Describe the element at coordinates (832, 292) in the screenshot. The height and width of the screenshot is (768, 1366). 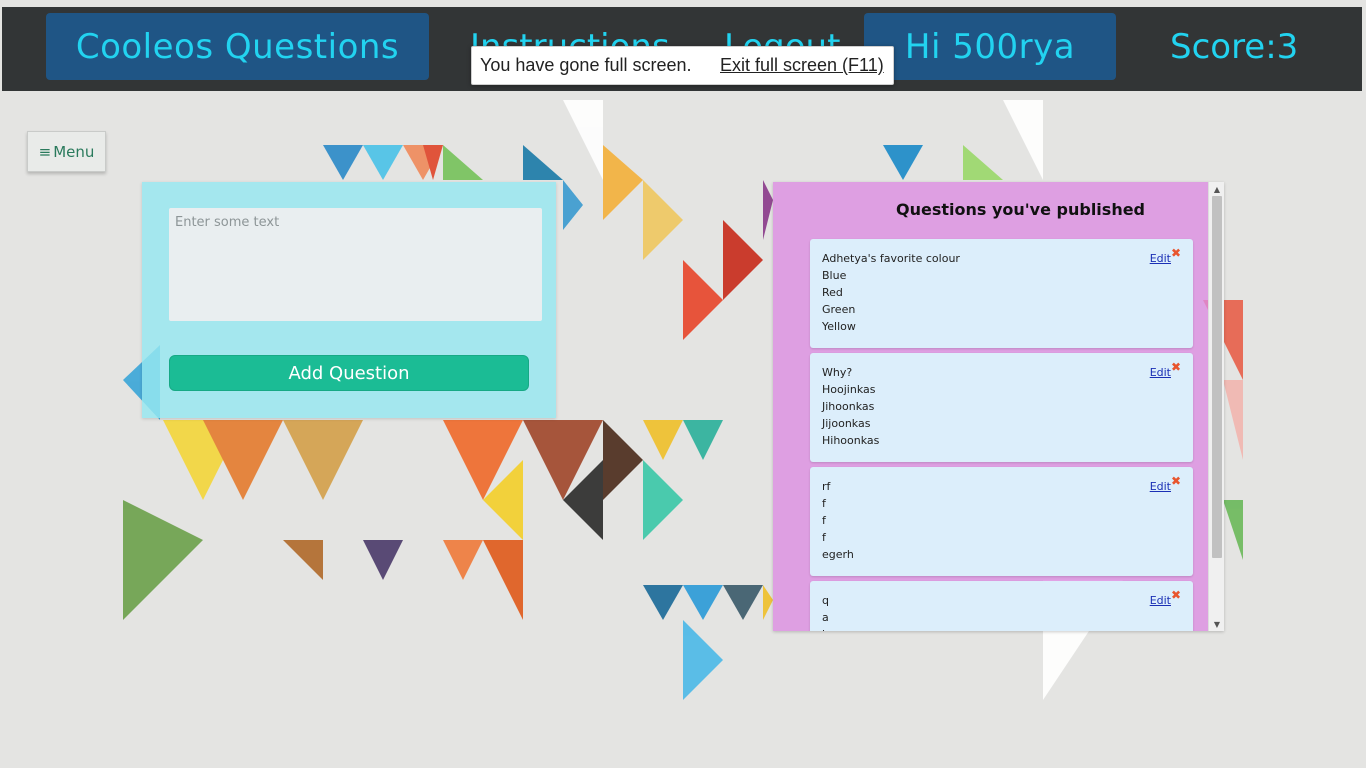
I see `answer-option: Red` at that location.